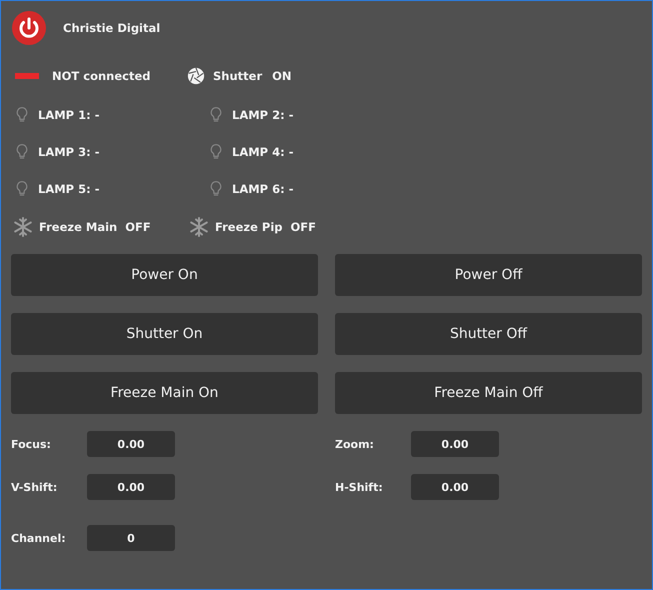 The width and height of the screenshot is (653, 590). Describe the element at coordinates (359, 487) in the screenshot. I see `field-label: H-Shift:` at that location.